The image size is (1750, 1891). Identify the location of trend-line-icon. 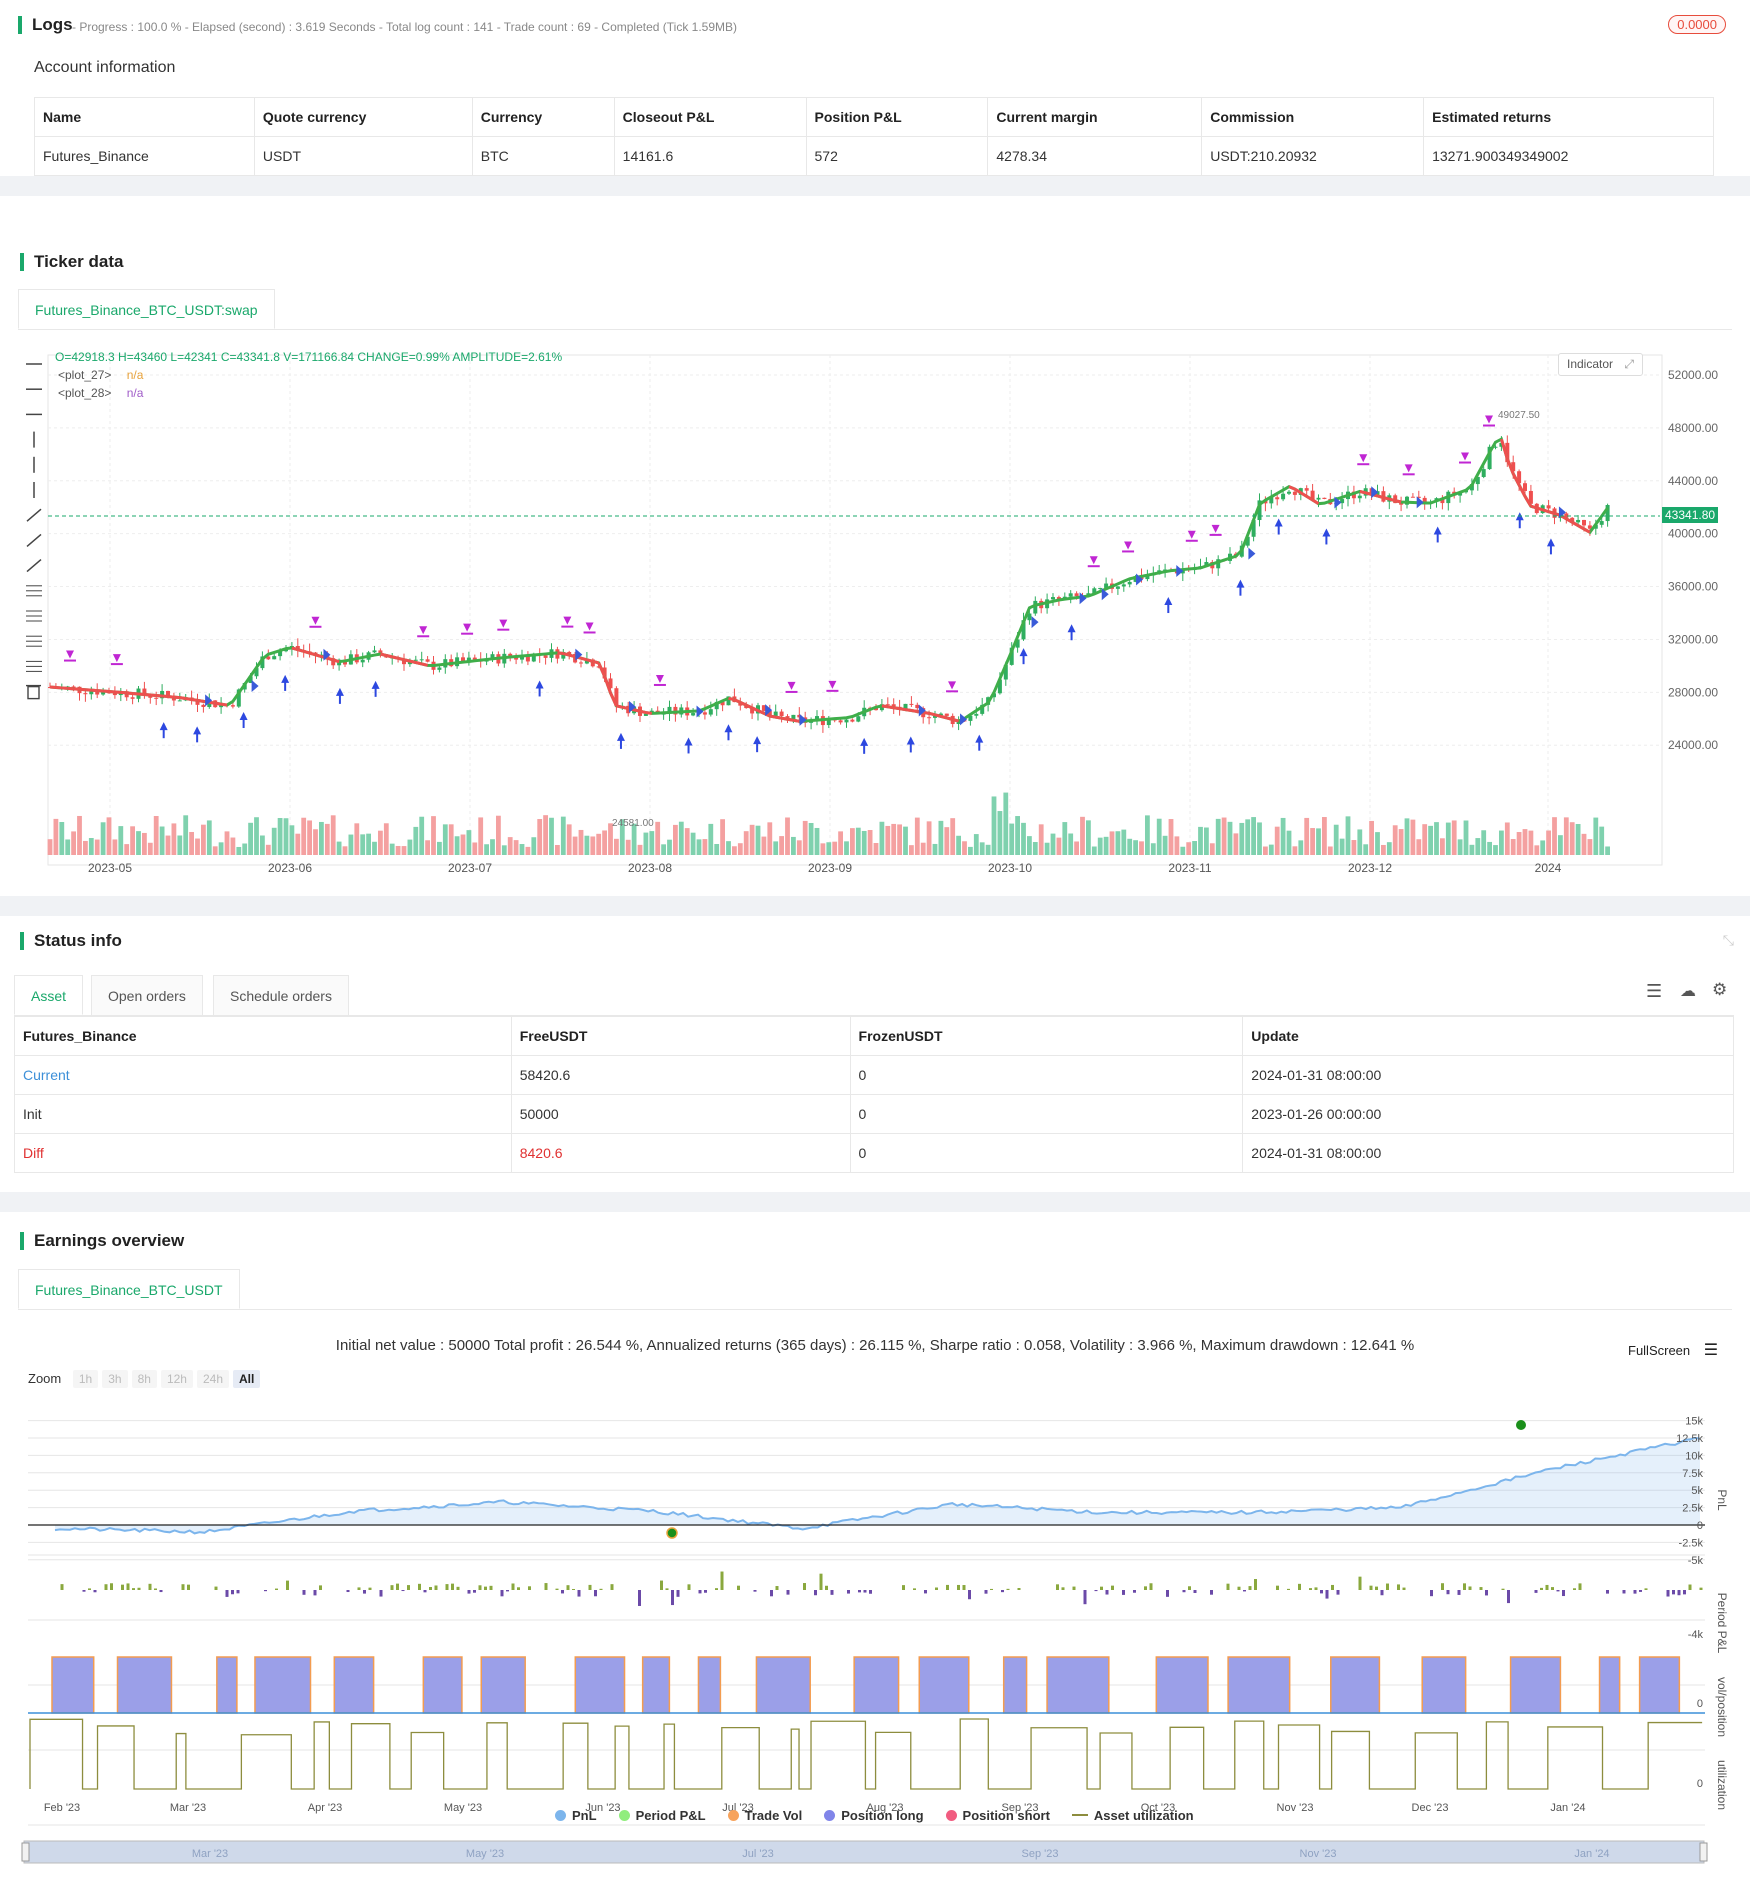
(34, 515).